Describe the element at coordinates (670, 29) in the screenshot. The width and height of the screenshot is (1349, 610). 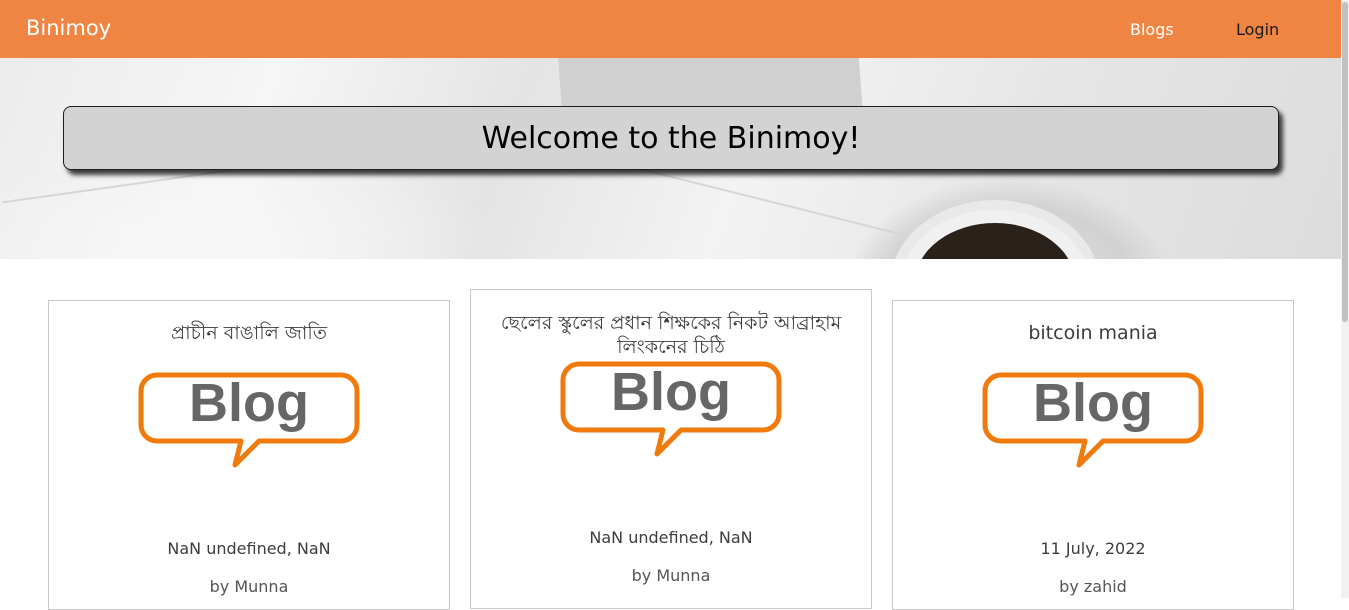
I see `top-navbar: Binimoy Blogs Login` at that location.